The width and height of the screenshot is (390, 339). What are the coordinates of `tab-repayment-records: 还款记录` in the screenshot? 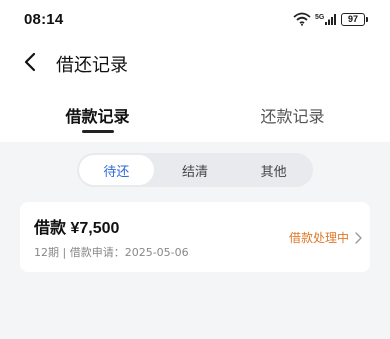 It's located at (292, 116).